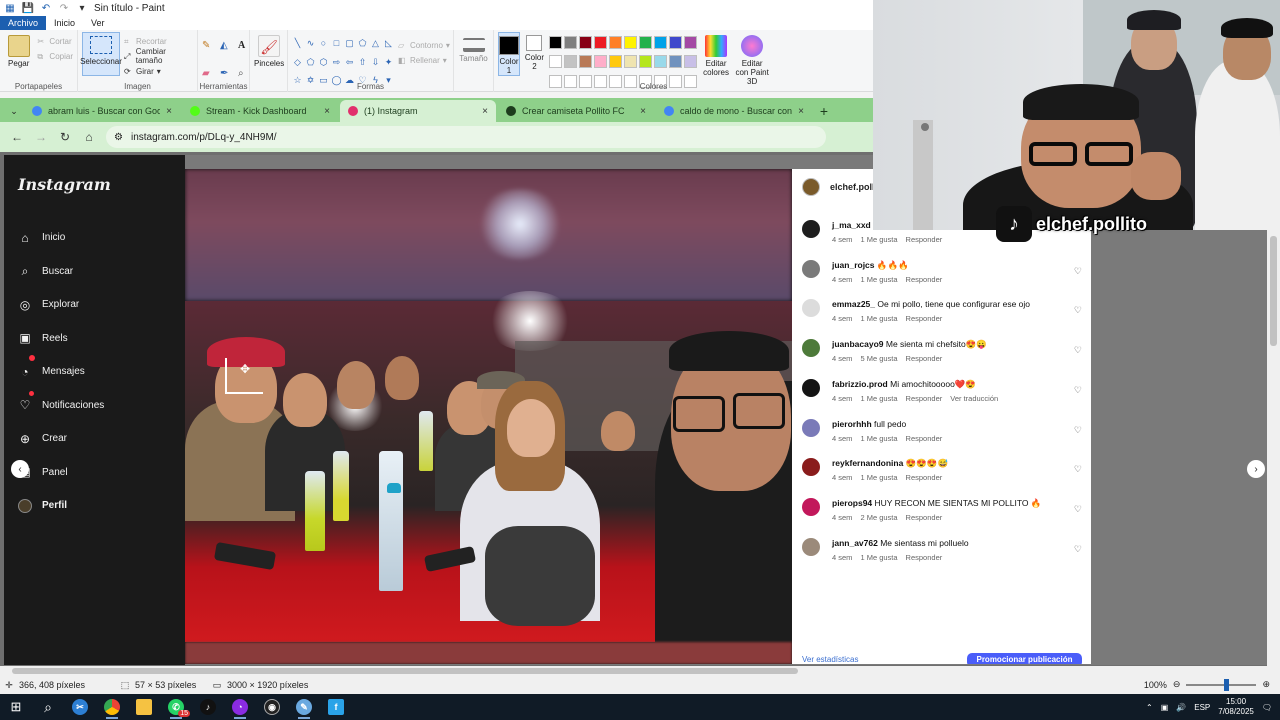 The width and height of the screenshot is (1280, 720). Describe the element at coordinates (16, 707) in the screenshot. I see `windows-start-icon: ⊞` at that location.